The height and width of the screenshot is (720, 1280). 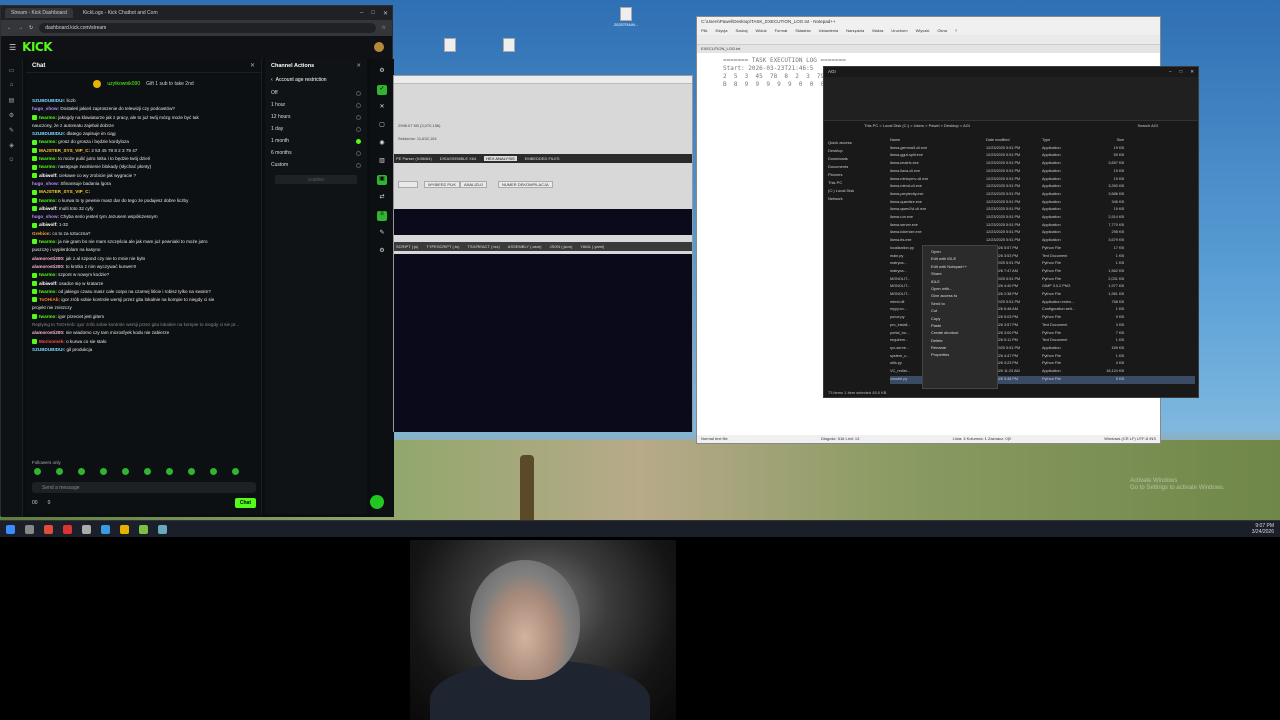 I want to click on tab-hex-analysis: HEX ANALYSIS, so click(x=500, y=158).